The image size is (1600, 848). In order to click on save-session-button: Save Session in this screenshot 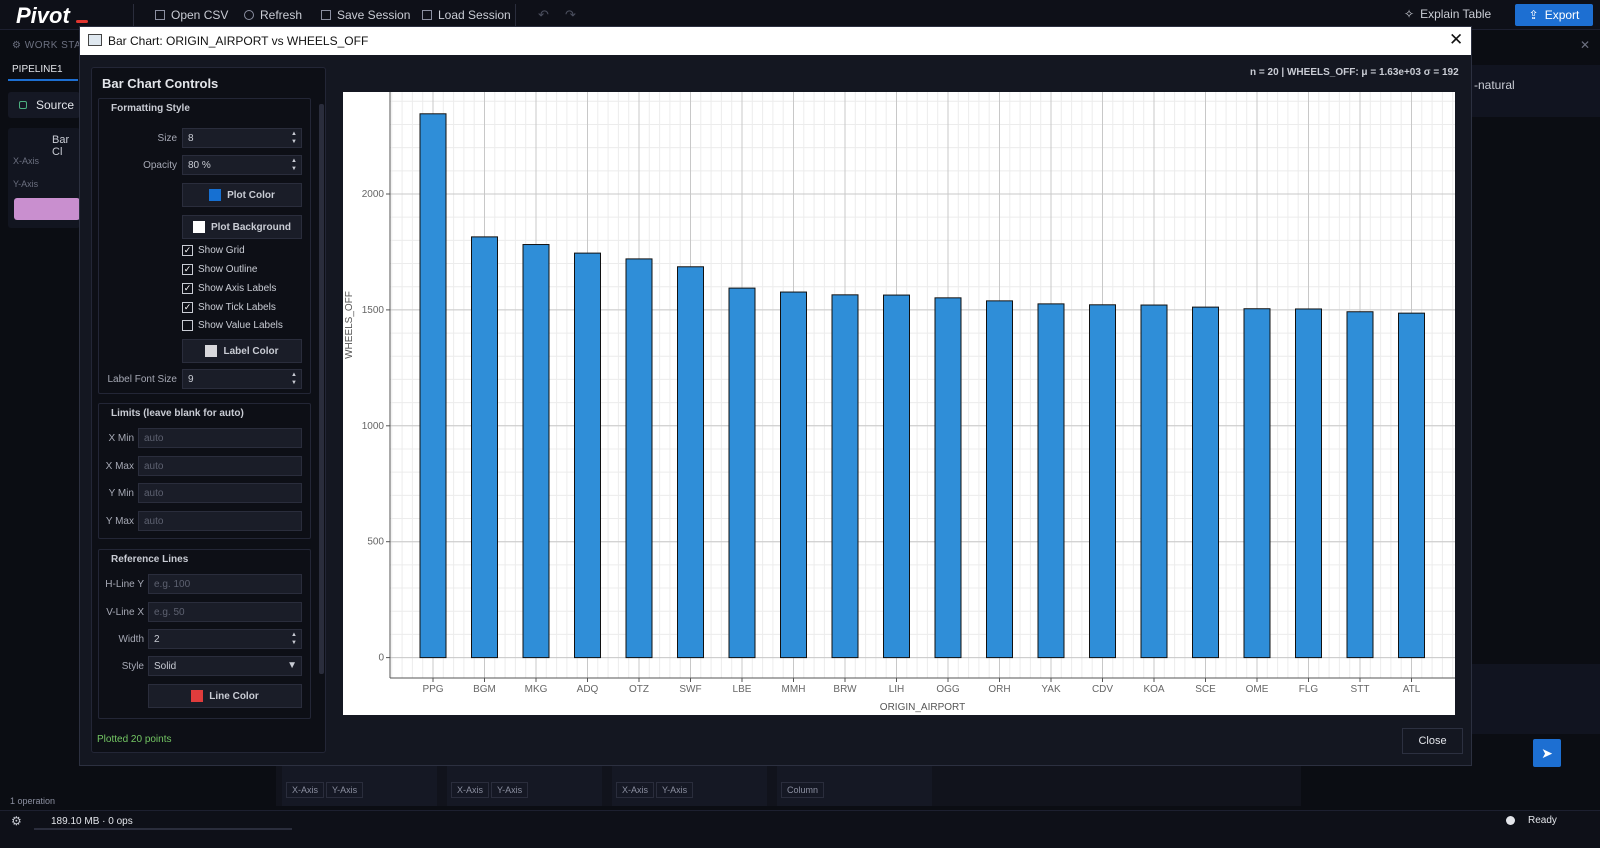, I will do `click(365, 15)`.